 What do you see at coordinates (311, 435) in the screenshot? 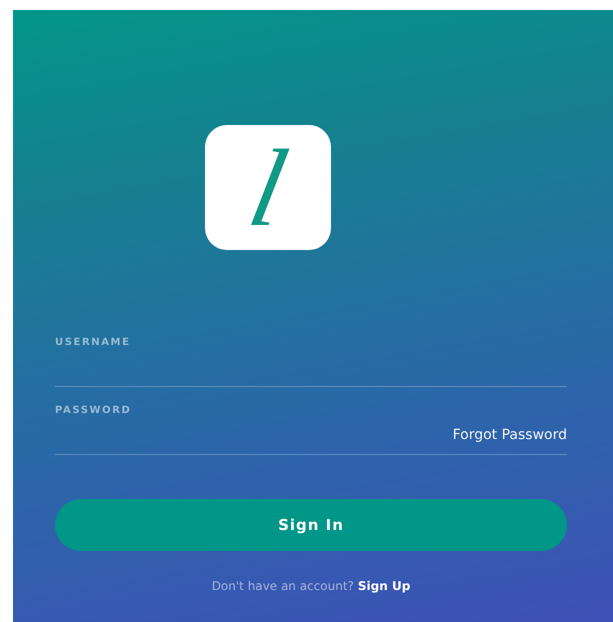
I see `input-field: Forgot Password` at bounding box center [311, 435].